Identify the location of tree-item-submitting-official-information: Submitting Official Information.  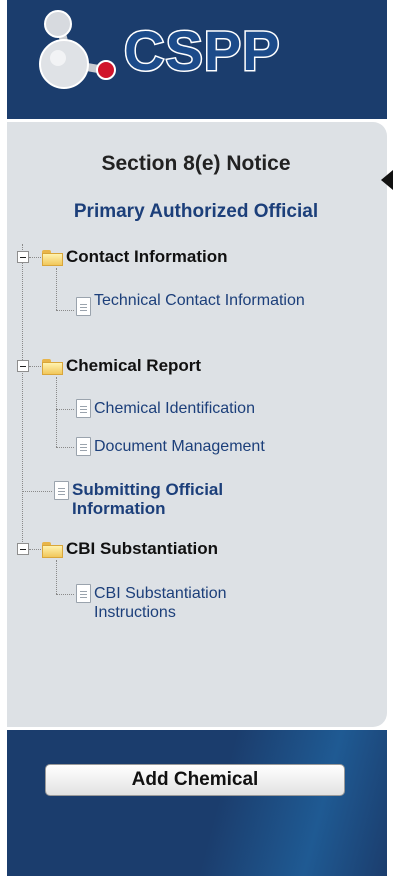
(187, 499).